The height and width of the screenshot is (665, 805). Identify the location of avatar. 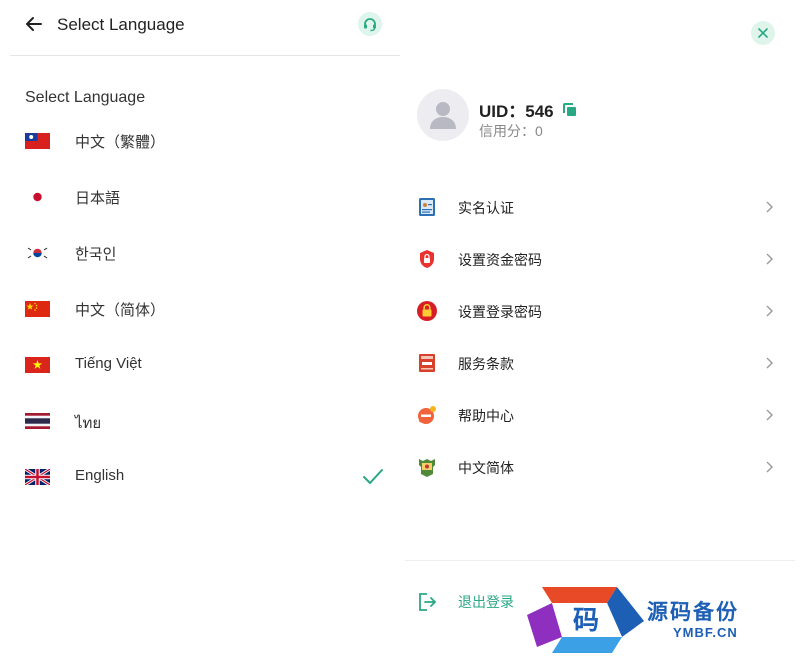
(443, 115).